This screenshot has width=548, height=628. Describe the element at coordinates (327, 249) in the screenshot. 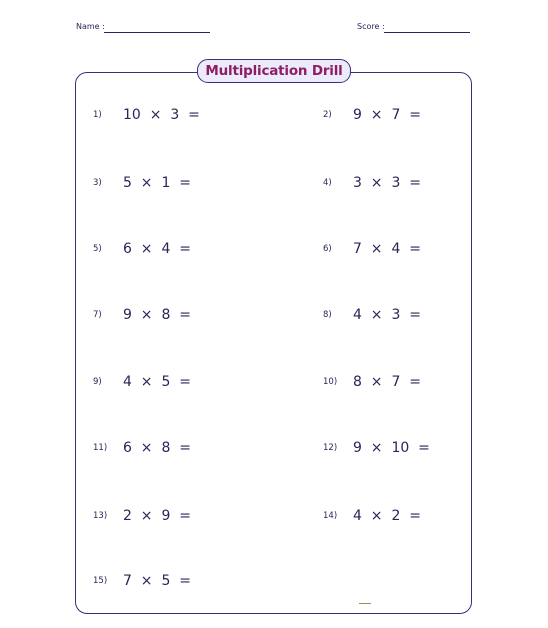

I see `problem-number: 6)` at that location.